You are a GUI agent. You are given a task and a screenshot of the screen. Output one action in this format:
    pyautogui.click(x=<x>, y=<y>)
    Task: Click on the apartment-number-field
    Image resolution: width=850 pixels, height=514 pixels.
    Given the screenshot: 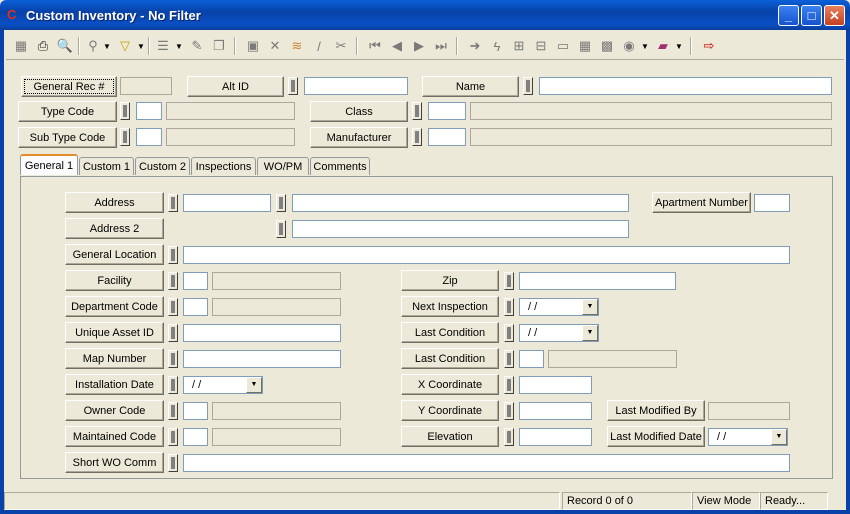 What is the action you would take?
    pyautogui.click(x=772, y=203)
    